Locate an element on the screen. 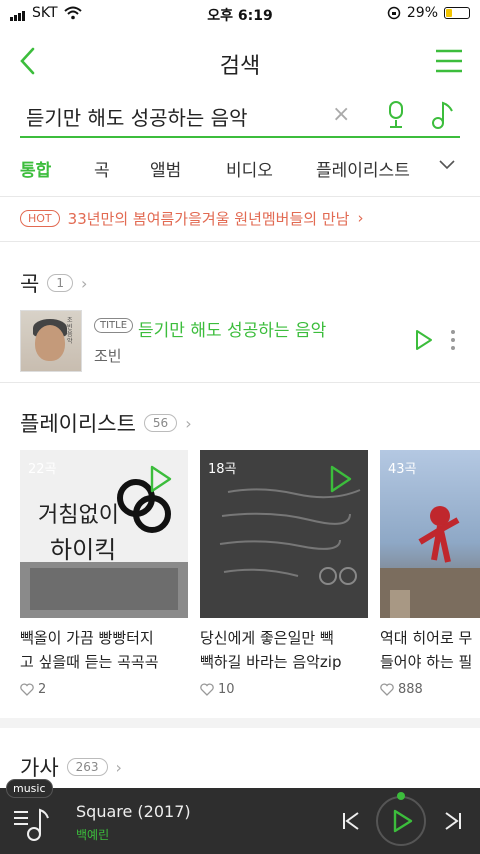 The image size is (480, 854). like-count: 888 is located at coordinates (430, 689).